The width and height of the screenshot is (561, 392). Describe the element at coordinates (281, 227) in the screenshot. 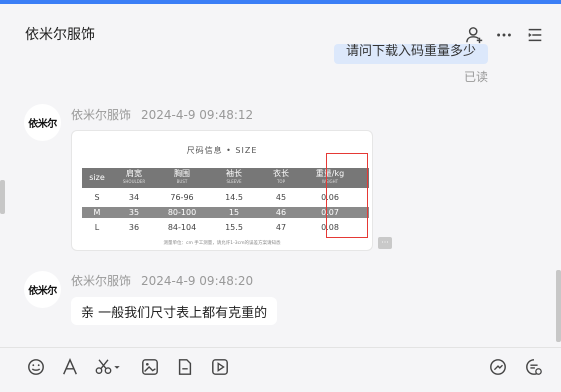

I see `table-cell: 47` at that location.